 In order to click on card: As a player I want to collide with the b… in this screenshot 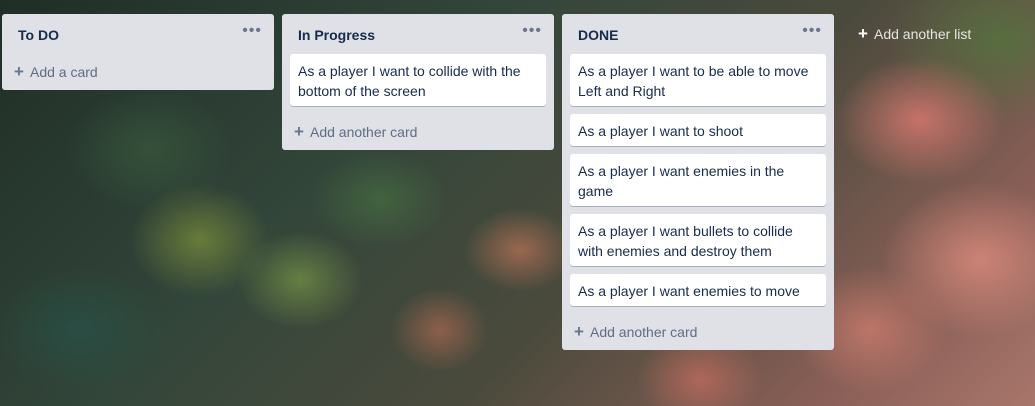, I will do `click(418, 80)`.